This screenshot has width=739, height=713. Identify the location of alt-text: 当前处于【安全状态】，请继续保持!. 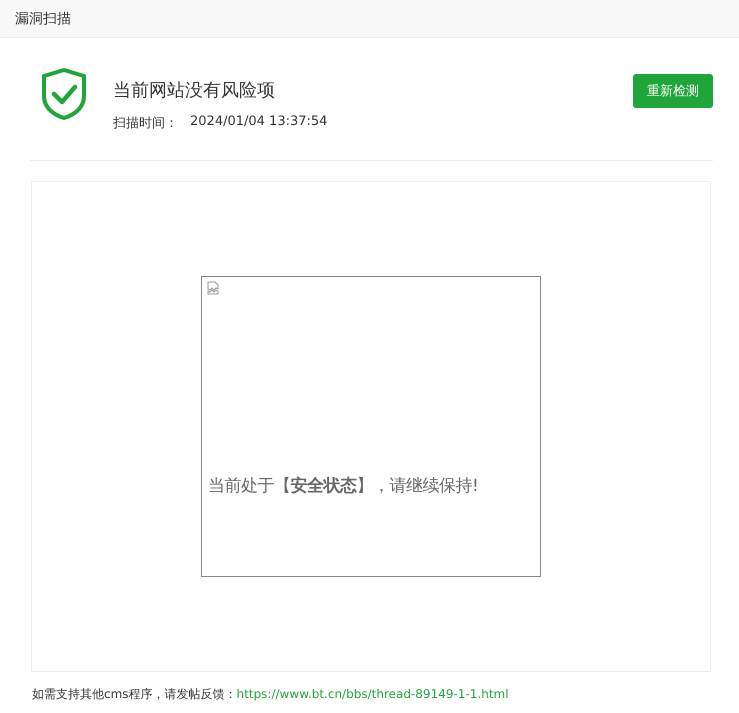
(343, 486).